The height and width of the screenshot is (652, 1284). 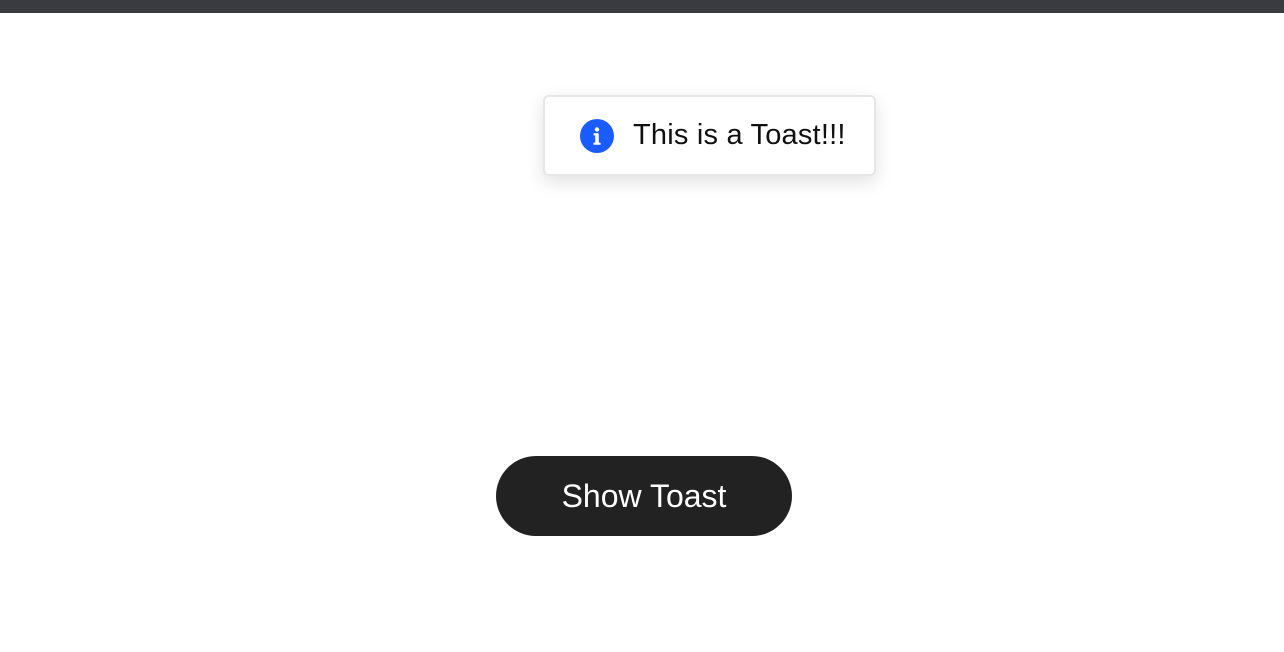 What do you see at coordinates (739, 135) in the screenshot?
I see `toast-message: This is a Toast!!!` at bounding box center [739, 135].